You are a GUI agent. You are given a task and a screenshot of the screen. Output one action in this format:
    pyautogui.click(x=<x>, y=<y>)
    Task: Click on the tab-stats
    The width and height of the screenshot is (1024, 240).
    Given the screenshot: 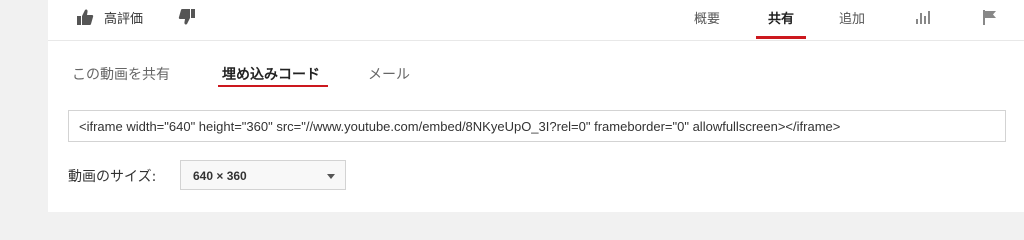 What is the action you would take?
    pyautogui.click(x=924, y=17)
    